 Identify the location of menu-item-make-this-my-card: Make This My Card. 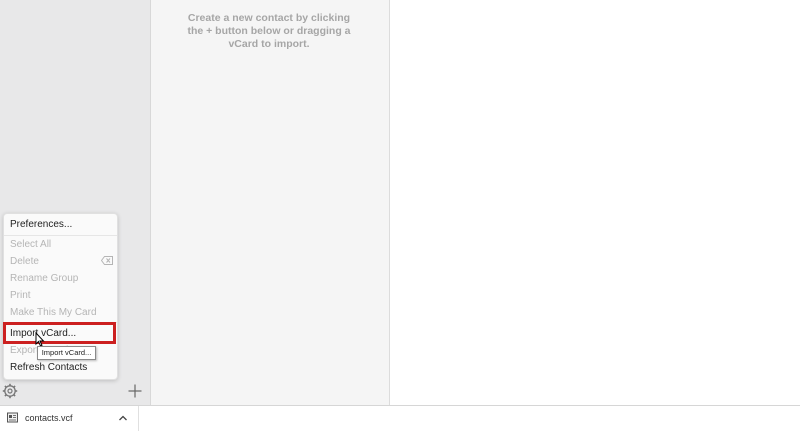
(53, 313).